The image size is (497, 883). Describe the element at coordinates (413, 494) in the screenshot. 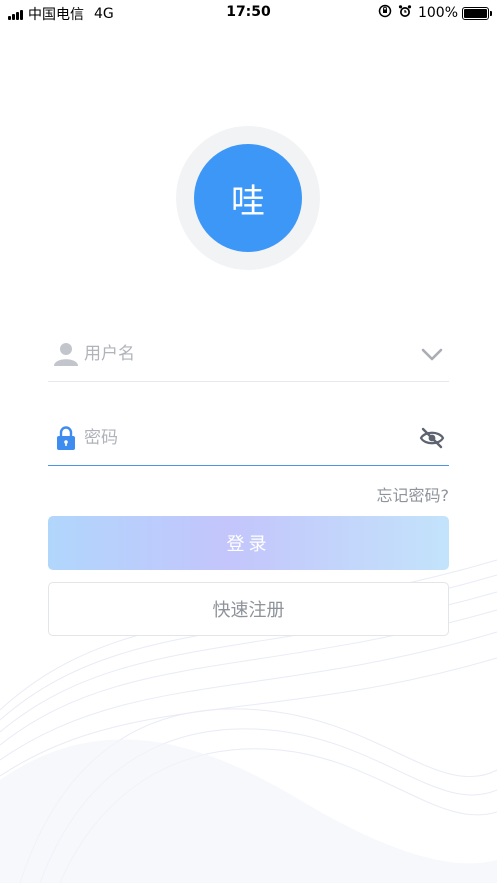

I see `forgot-password-link: 忘记密码?` at that location.